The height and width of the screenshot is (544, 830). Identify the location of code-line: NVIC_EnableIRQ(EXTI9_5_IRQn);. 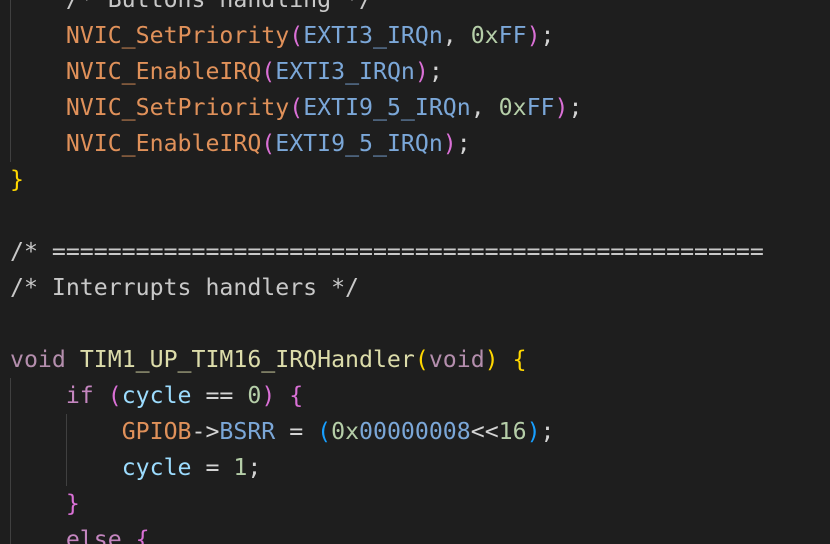
(387, 144).